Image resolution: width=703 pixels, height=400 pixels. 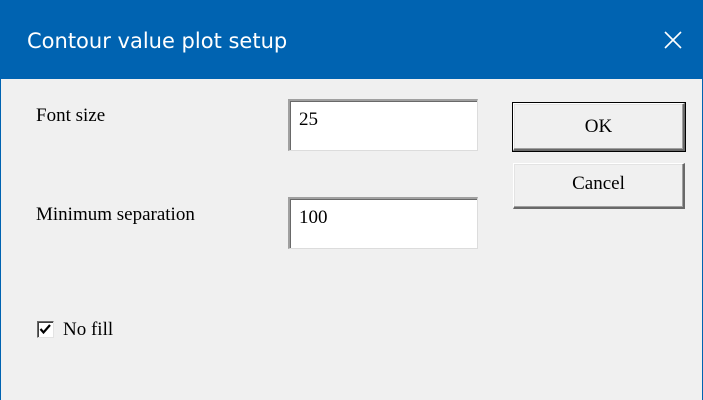 I want to click on close-icon, so click(x=673, y=39).